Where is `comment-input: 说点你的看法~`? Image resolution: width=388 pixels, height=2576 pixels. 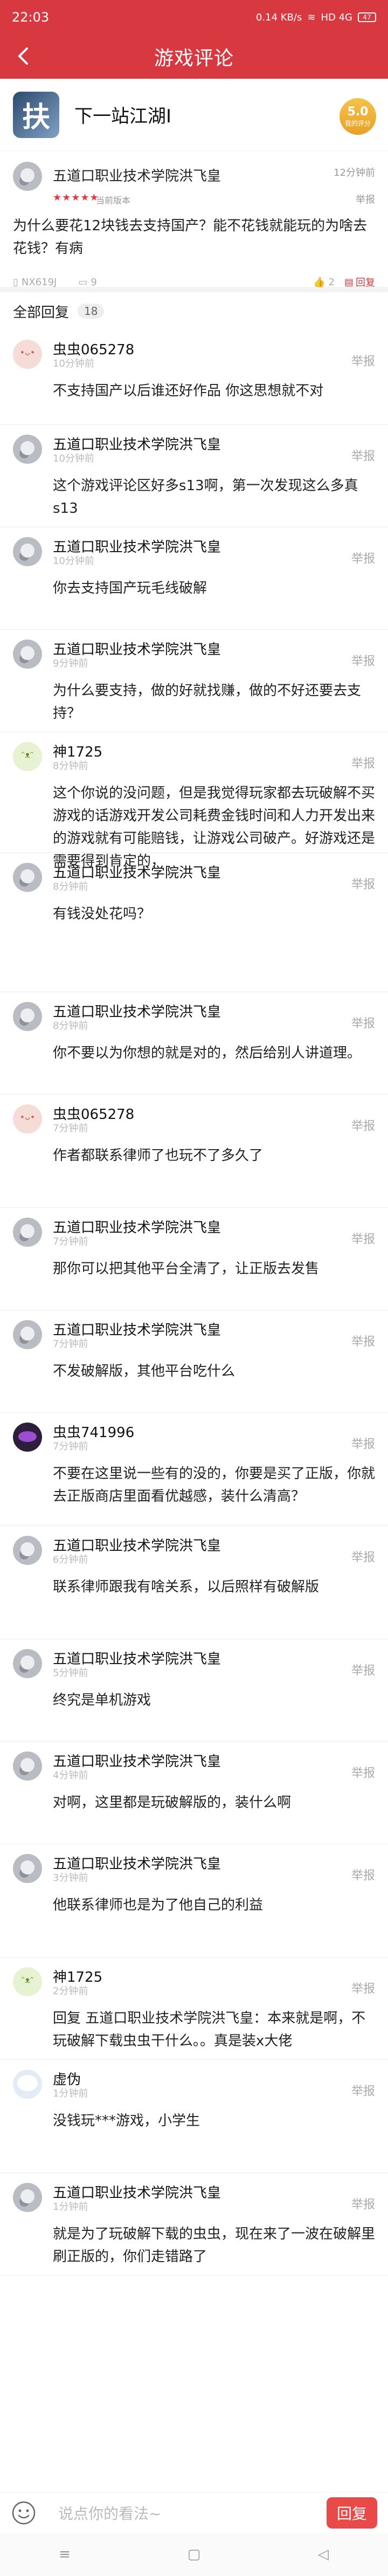 comment-input: 说点你的看法~ is located at coordinates (192, 2513).